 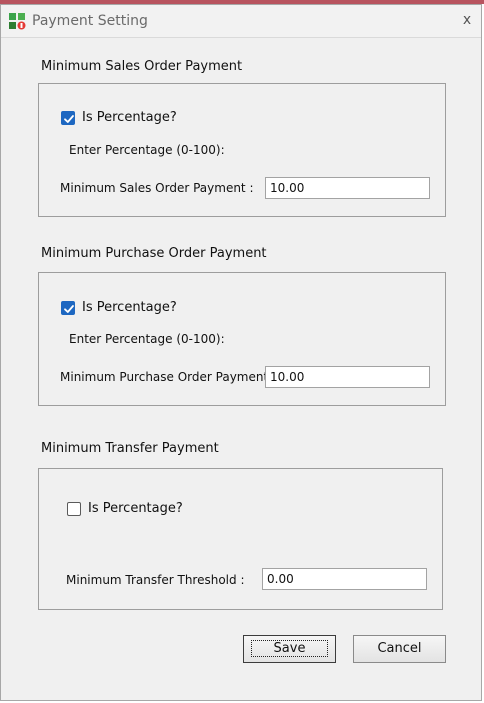 What do you see at coordinates (129, 117) in the screenshot?
I see `sales-is-percentage-label: Is Percentage?` at bounding box center [129, 117].